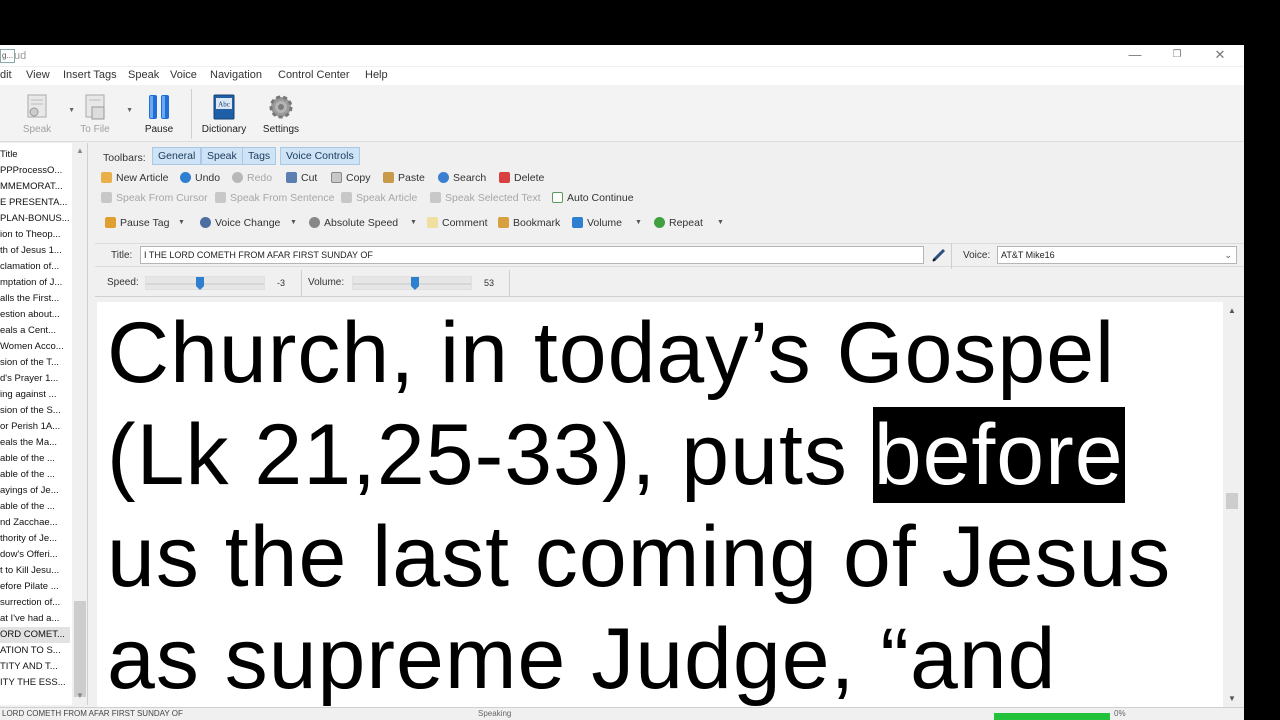 This screenshot has height=720, width=1280. Describe the element at coordinates (200, 283) in the screenshot. I see `speed-slider-thumb` at that location.